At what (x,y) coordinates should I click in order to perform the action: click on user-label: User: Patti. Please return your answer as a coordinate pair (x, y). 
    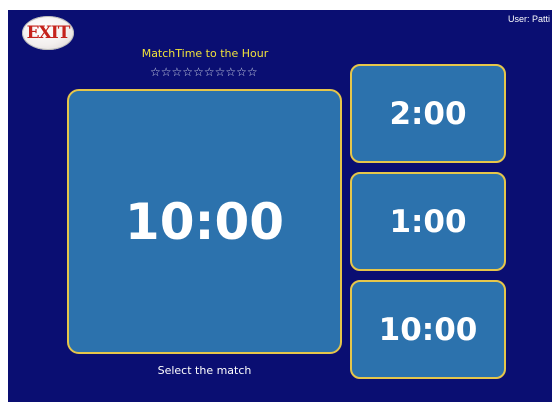
    Looking at the image, I should click on (528, 19).